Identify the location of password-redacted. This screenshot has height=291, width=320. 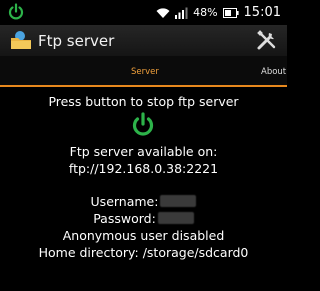
(175, 218).